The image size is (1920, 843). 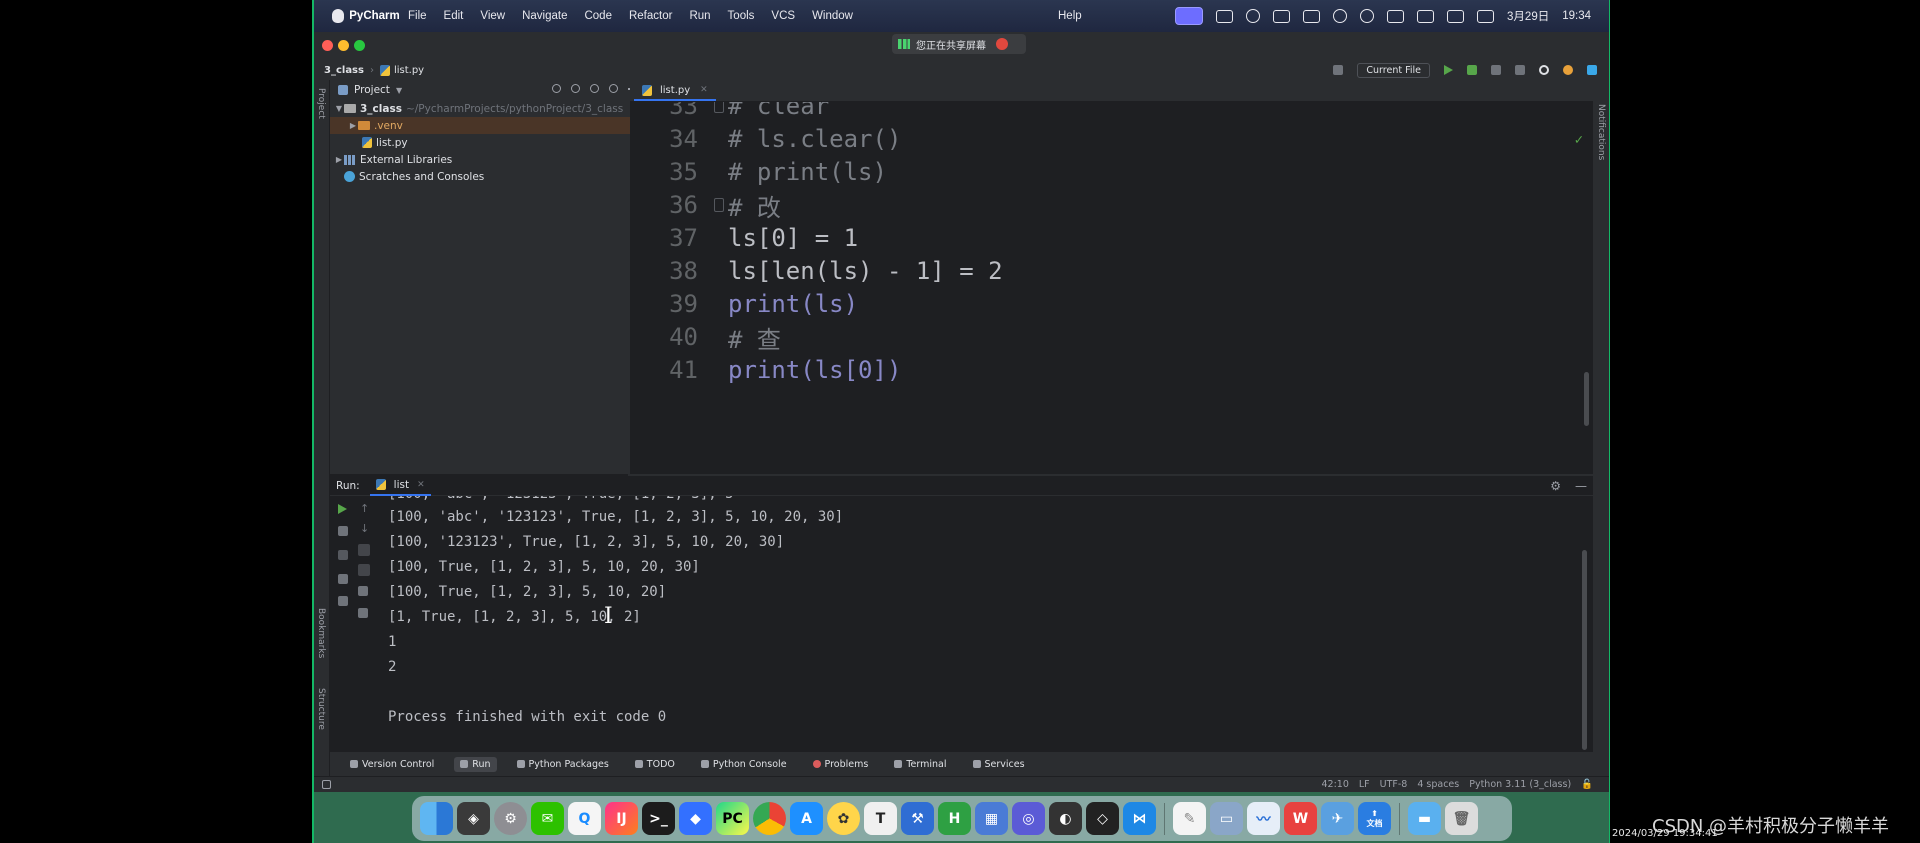 What do you see at coordinates (1225, 16) in the screenshot?
I see `cat-icon` at bounding box center [1225, 16].